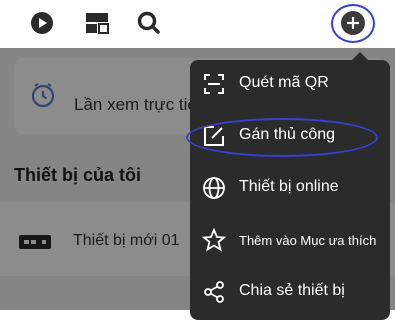 The width and height of the screenshot is (395, 320). I want to click on menu-item-share-device: Chia sẻ thiết bị, so click(290, 293).